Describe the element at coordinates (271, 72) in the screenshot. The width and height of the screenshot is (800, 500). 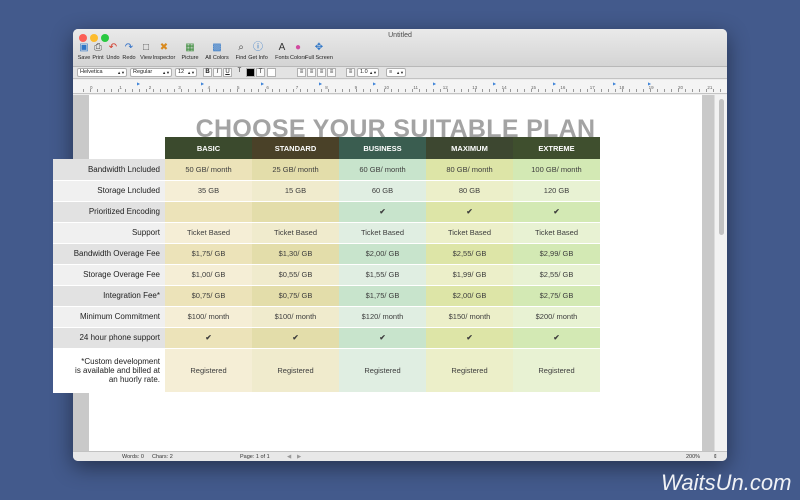
I see `background-color-swatch` at that location.